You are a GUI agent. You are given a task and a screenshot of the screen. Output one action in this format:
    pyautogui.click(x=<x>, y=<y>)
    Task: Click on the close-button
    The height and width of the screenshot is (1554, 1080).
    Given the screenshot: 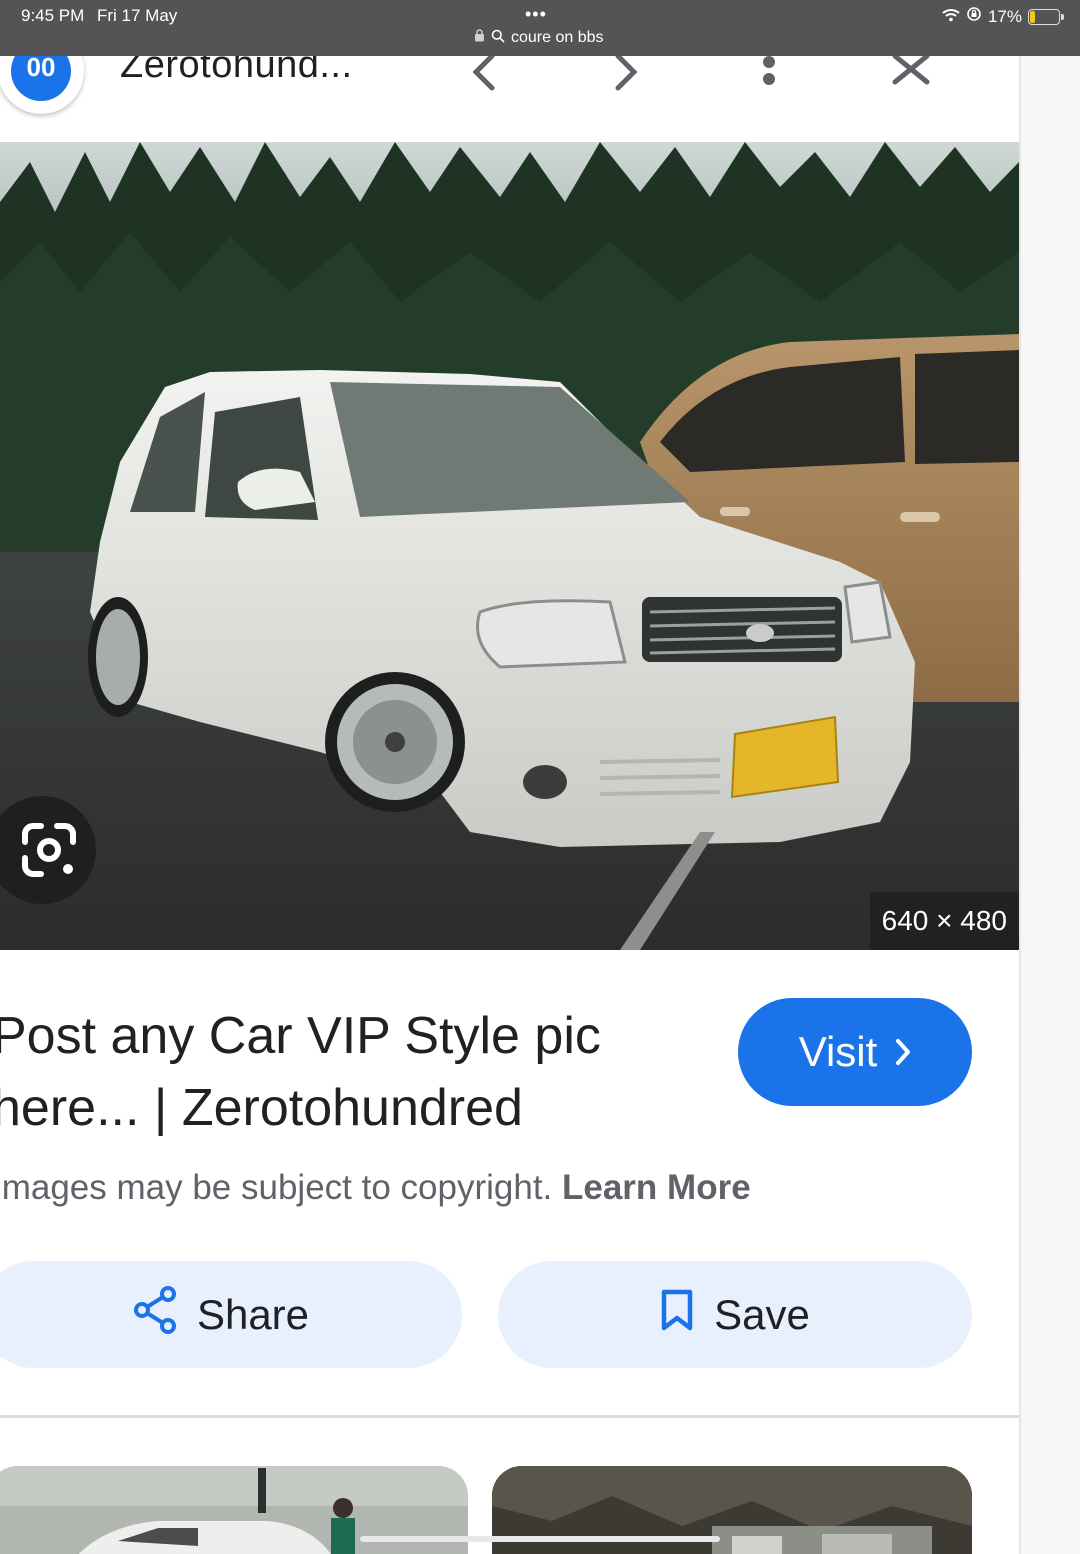 What is the action you would take?
    pyautogui.click(x=911, y=76)
    